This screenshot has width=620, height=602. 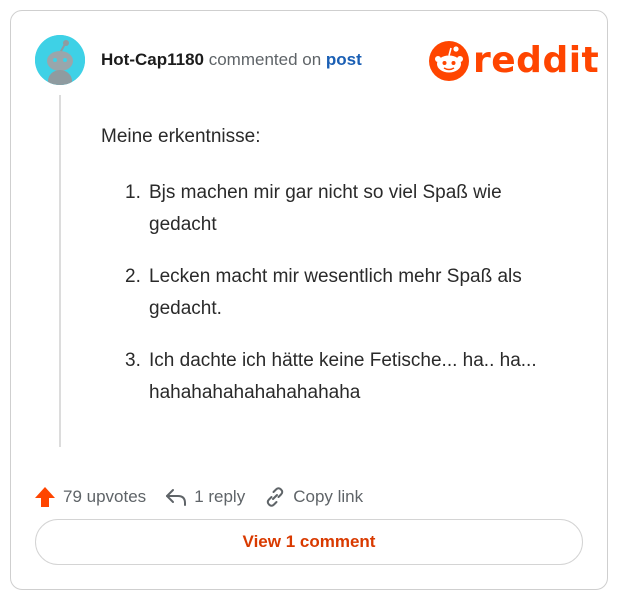 I want to click on upvote-count: 79 upvotes, so click(x=105, y=496).